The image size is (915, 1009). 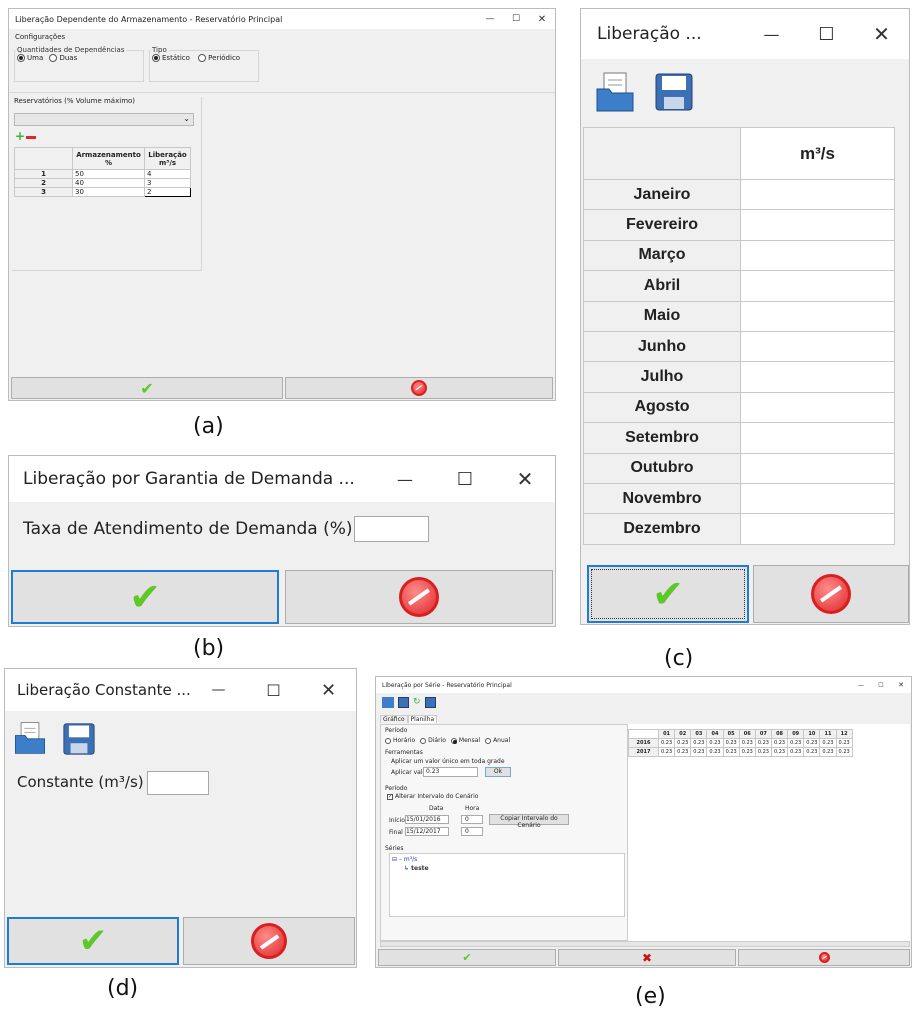 I want to click on checkmark-icon: ✔, so click(x=147, y=388).